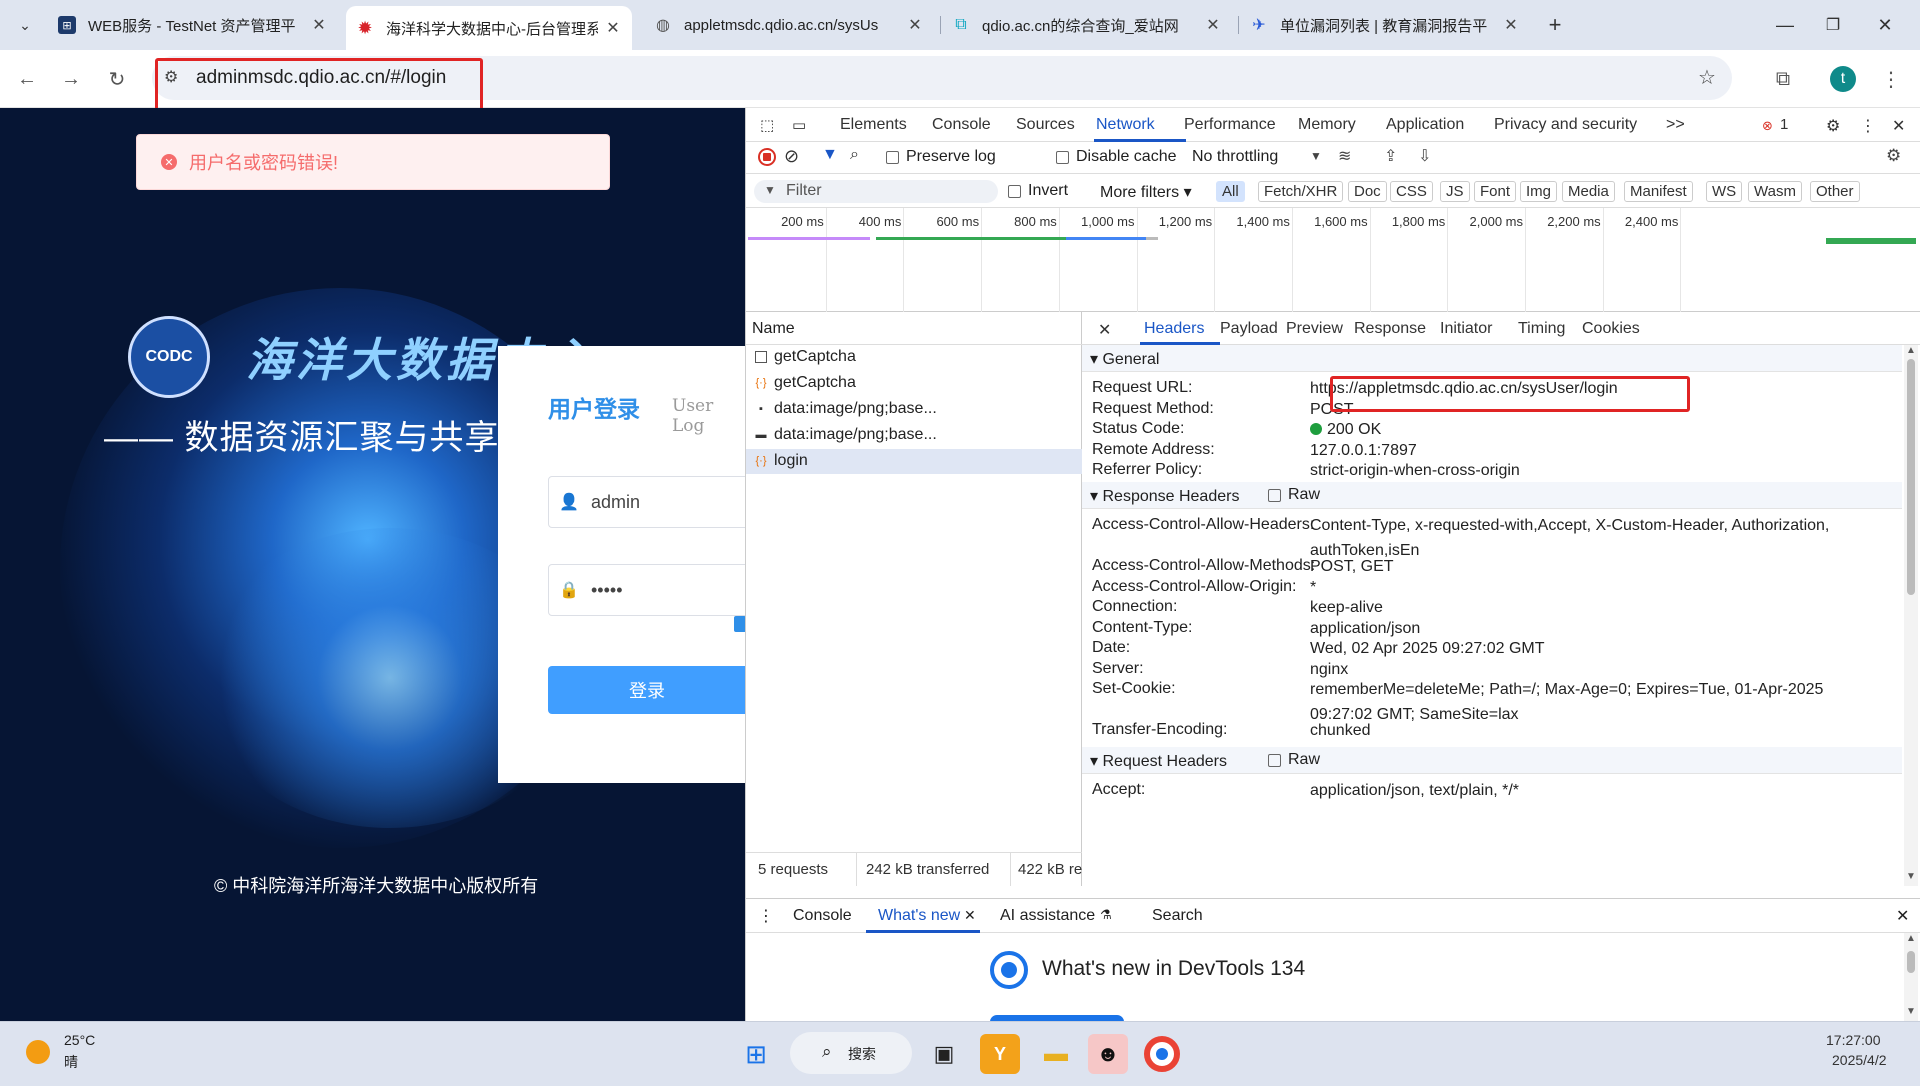 This screenshot has width=1920, height=1086. Describe the element at coordinates (789, 25) in the screenshot. I see `tab-appletmsdc: ◍ appletmsdc.qdio.ac.cn/sysUs ✕` at that location.